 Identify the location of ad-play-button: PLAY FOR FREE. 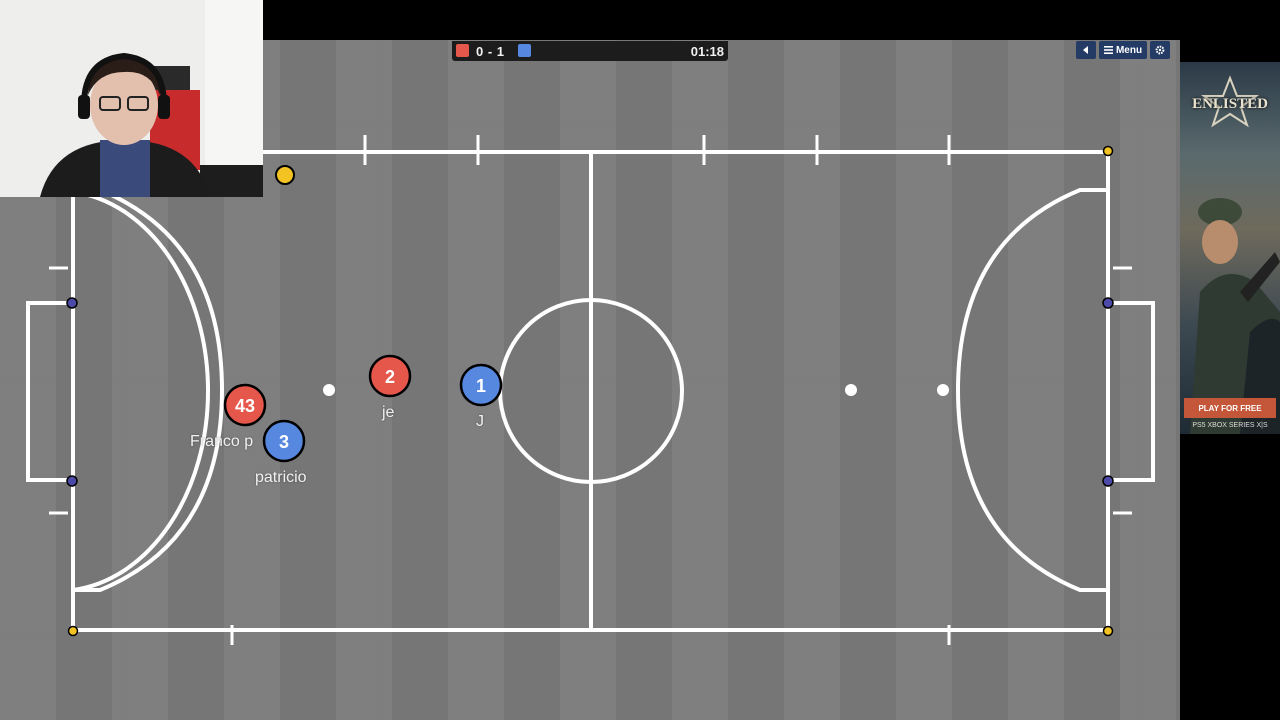
(1230, 408).